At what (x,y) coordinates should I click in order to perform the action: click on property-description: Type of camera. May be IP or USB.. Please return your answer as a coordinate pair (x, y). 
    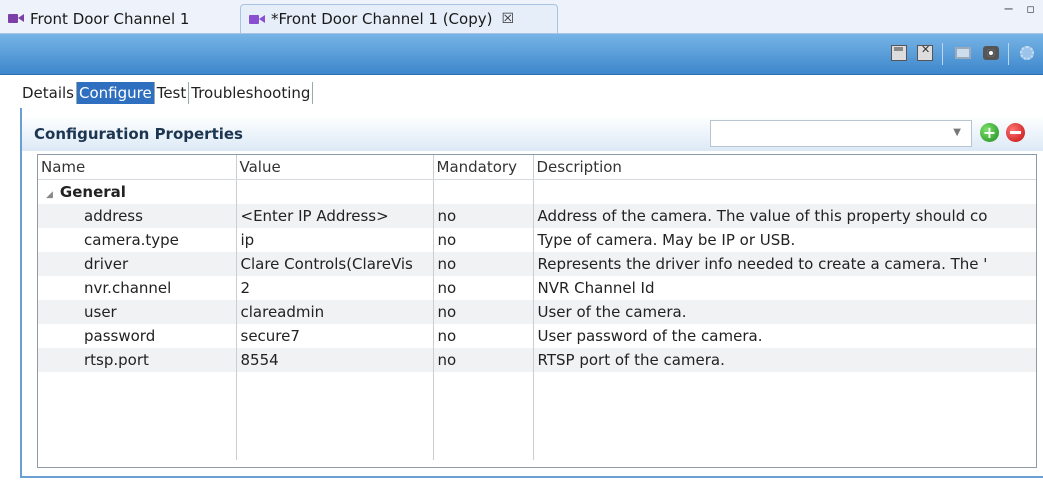
    Looking at the image, I should click on (784, 240).